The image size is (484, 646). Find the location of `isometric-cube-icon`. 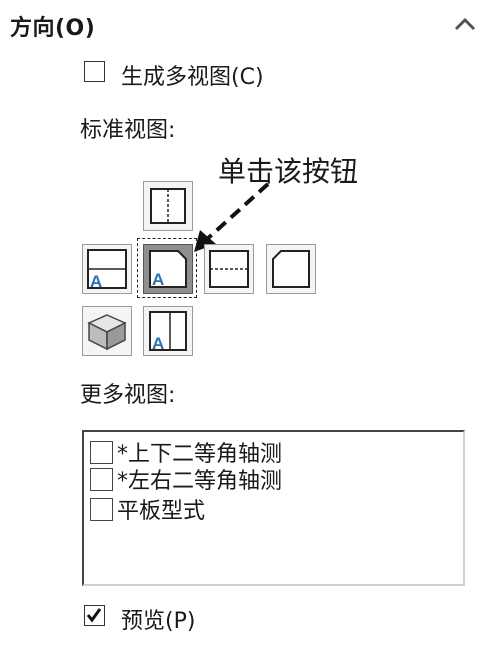

isometric-cube-icon is located at coordinates (107, 332).